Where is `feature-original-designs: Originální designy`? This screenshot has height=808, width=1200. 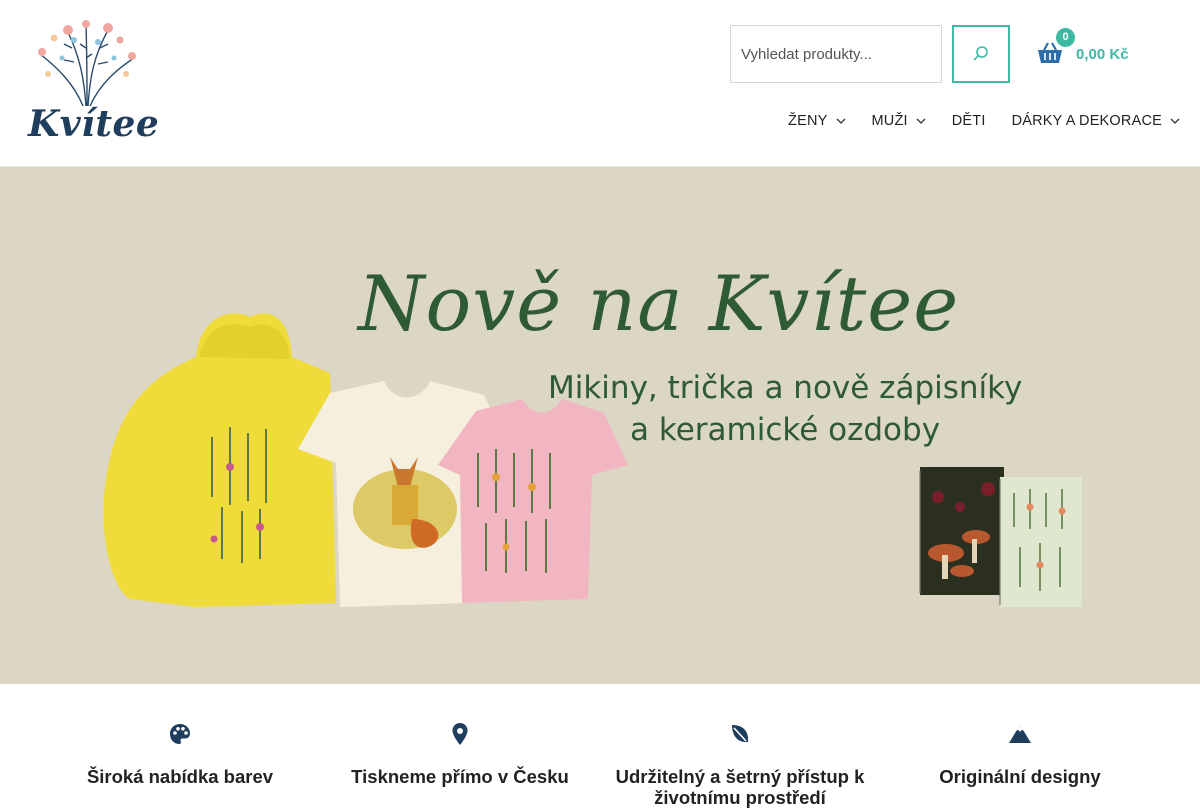 feature-original-designs: Originální designy is located at coordinates (1020, 742).